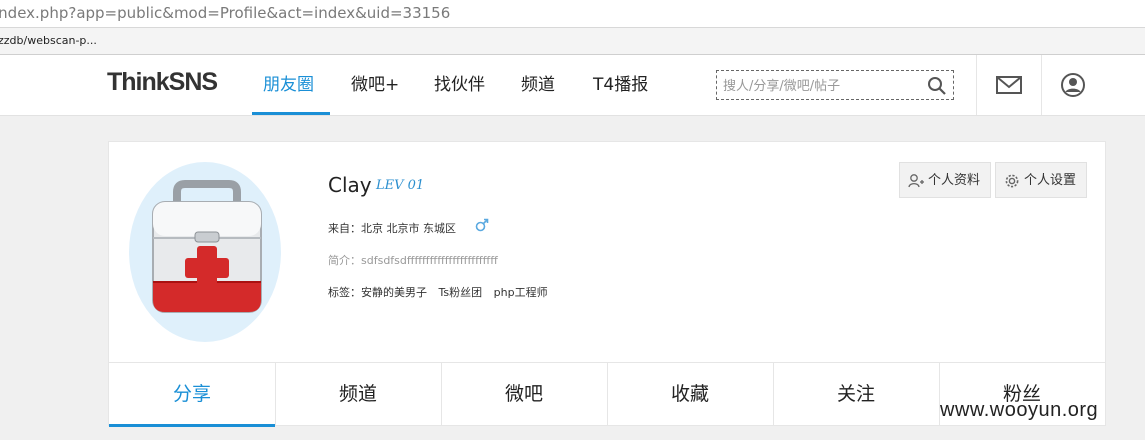 The height and width of the screenshot is (440, 1145). I want to click on nav-item-find-partners: 找伙伴, so click(459, 85).